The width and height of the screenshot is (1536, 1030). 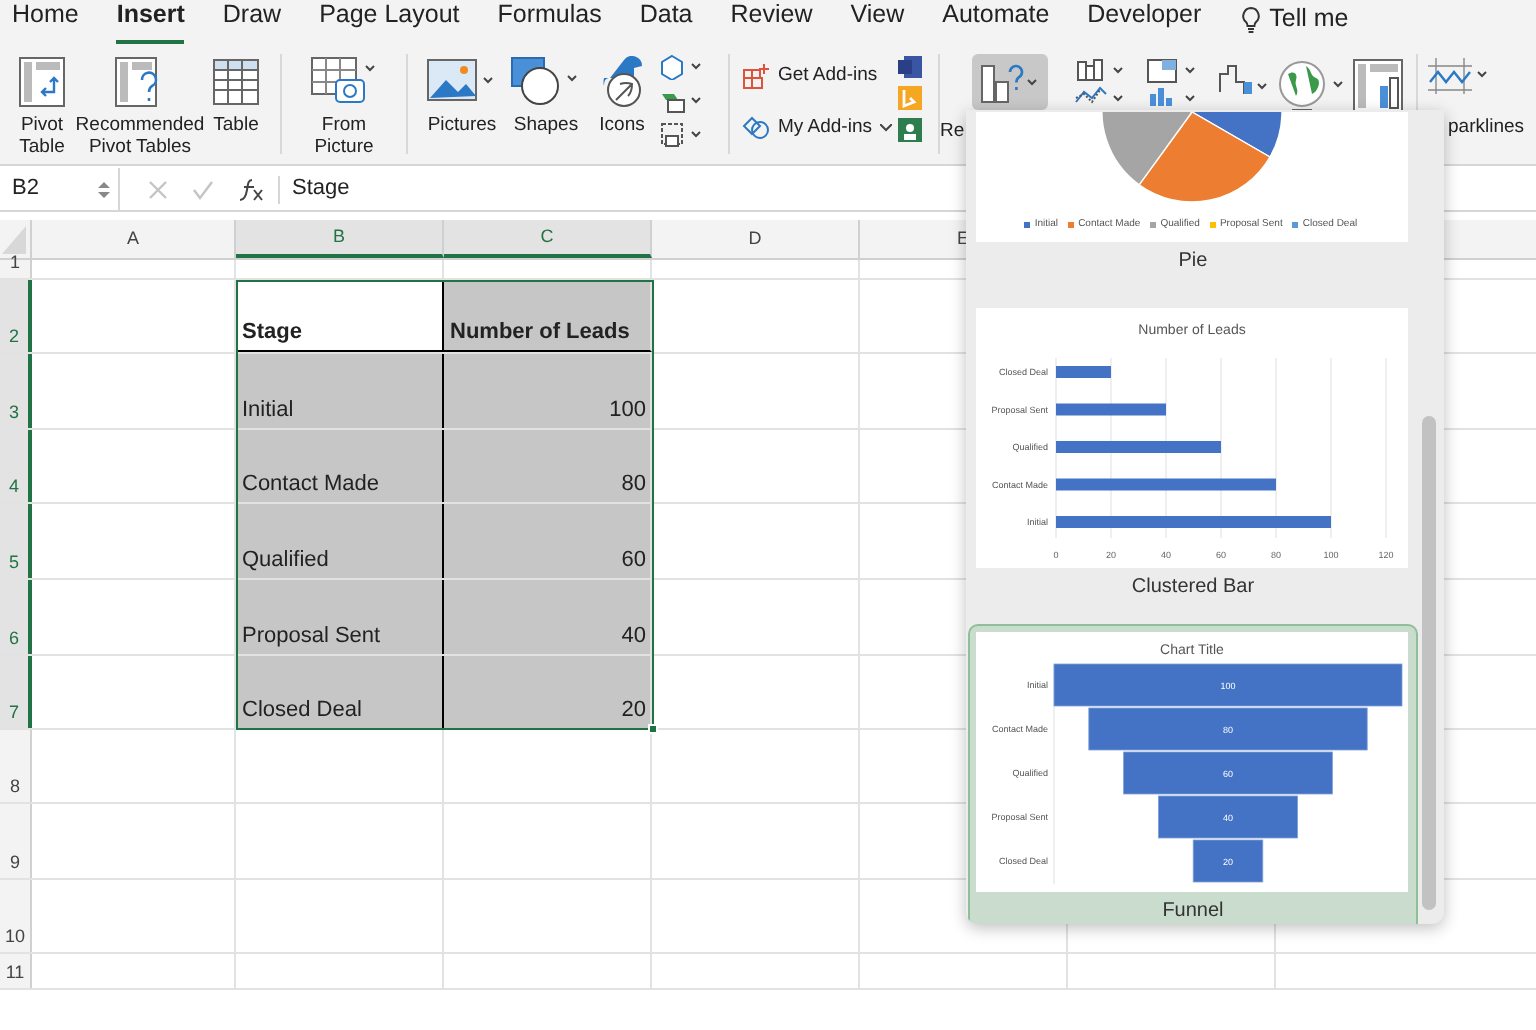 I want to click on menu-tab: Data, so click(x=666, y=22).